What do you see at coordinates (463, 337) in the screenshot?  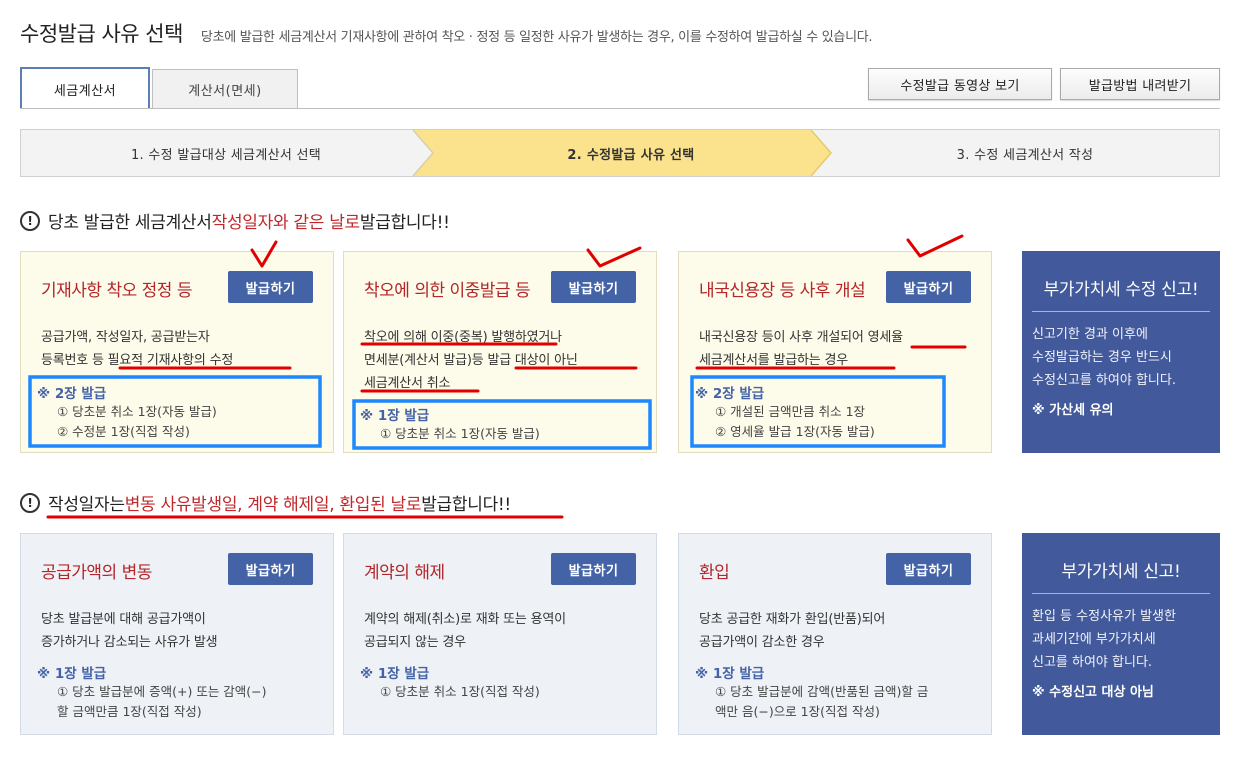 I see `desc-line: 착오에 의해 이중(중복) 발행하였거나` at bounding box center [463, 337].